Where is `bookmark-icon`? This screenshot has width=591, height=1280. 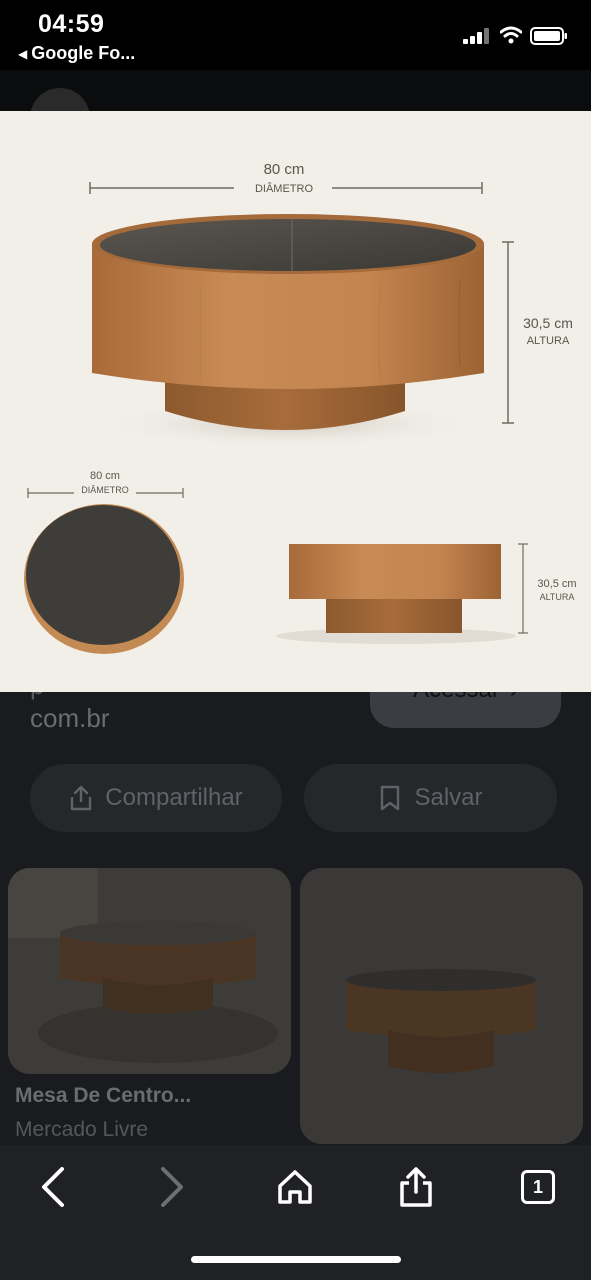
bookmark-icon is located at coordinates (390, 798).